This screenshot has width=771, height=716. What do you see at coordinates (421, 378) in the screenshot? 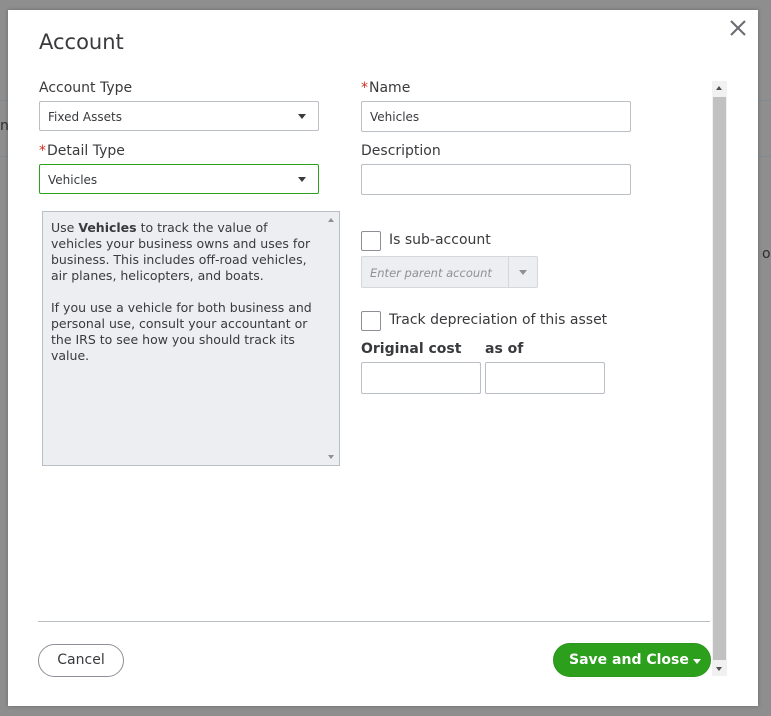
I see `original-cost-input` at bounding box center [421, 378].